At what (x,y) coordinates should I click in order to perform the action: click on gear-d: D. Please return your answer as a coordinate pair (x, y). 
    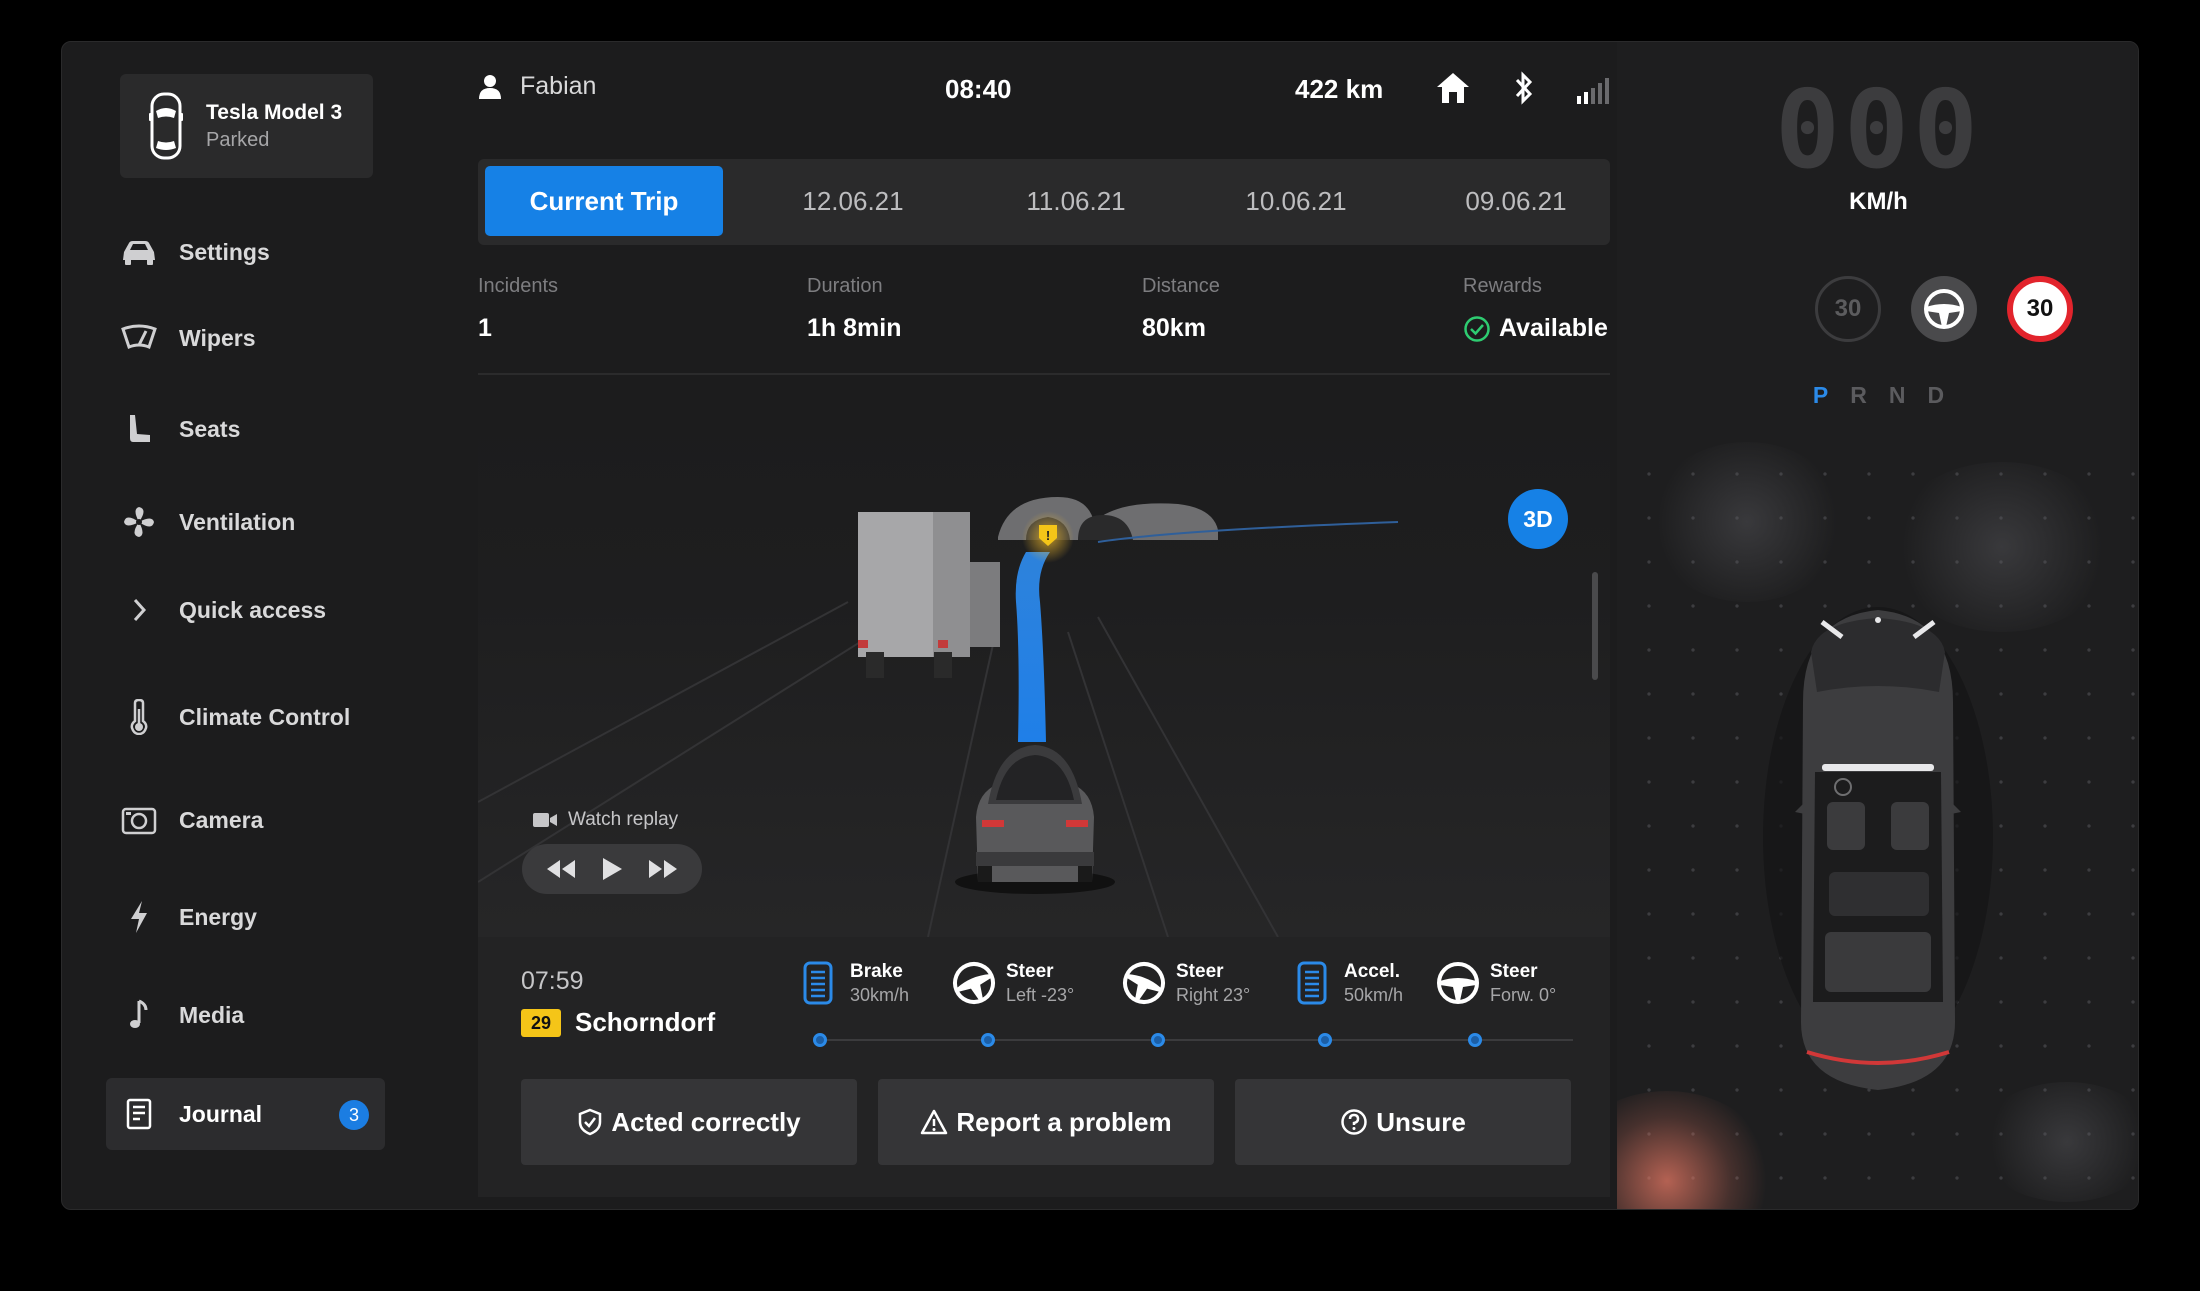
    Looking at the image, I should click on (1935, 395).